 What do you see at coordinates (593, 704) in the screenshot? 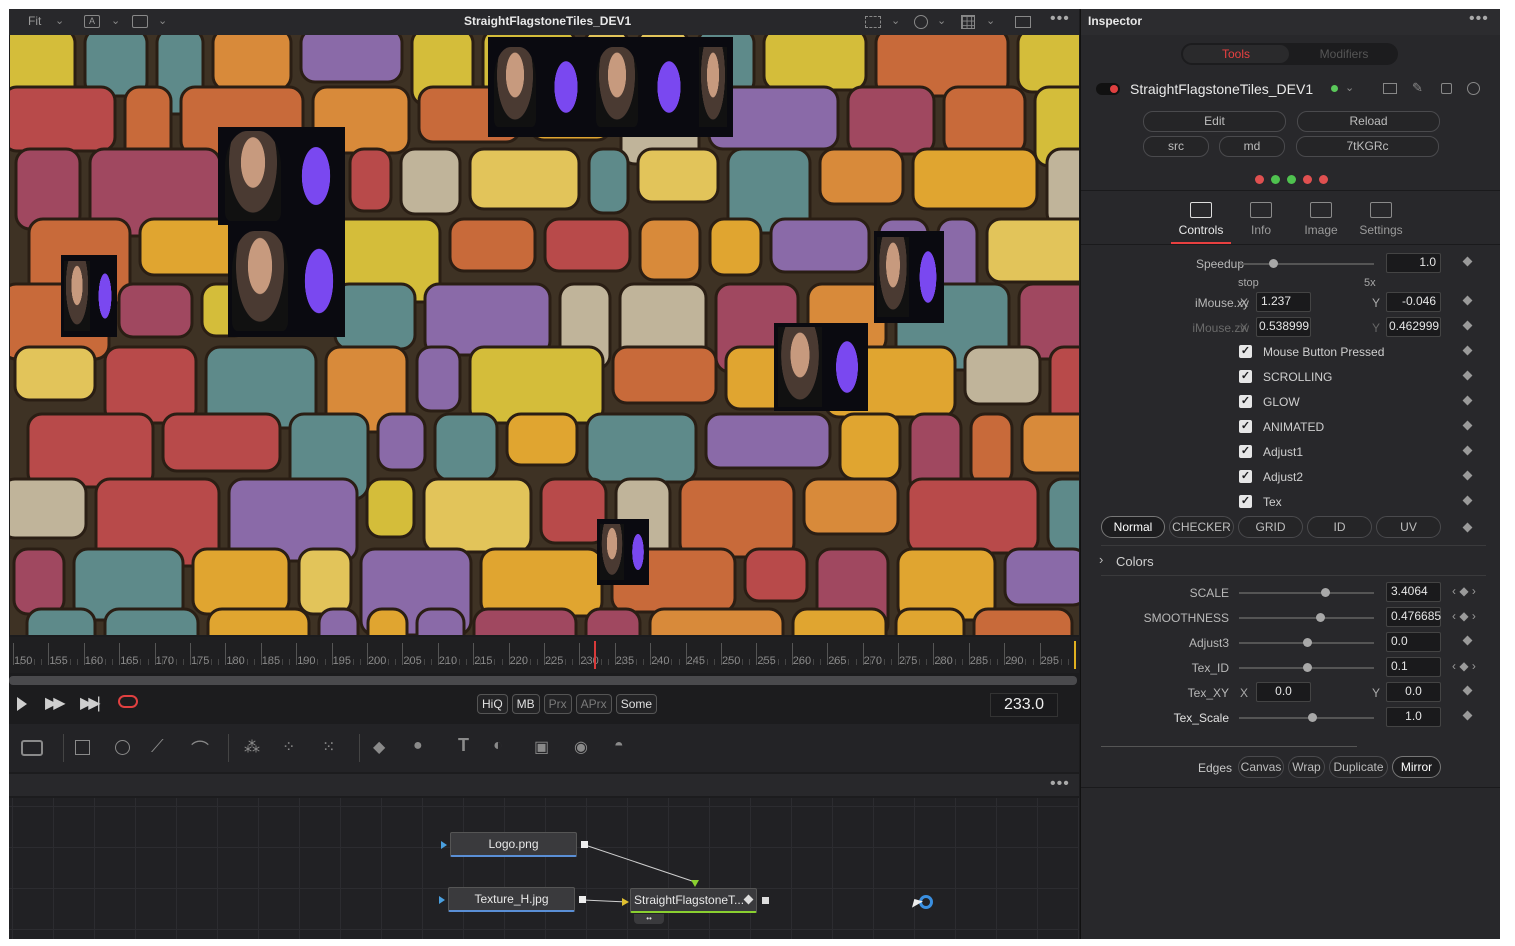
I see `aprx-button: APrx` at bounding box center [593, 704].